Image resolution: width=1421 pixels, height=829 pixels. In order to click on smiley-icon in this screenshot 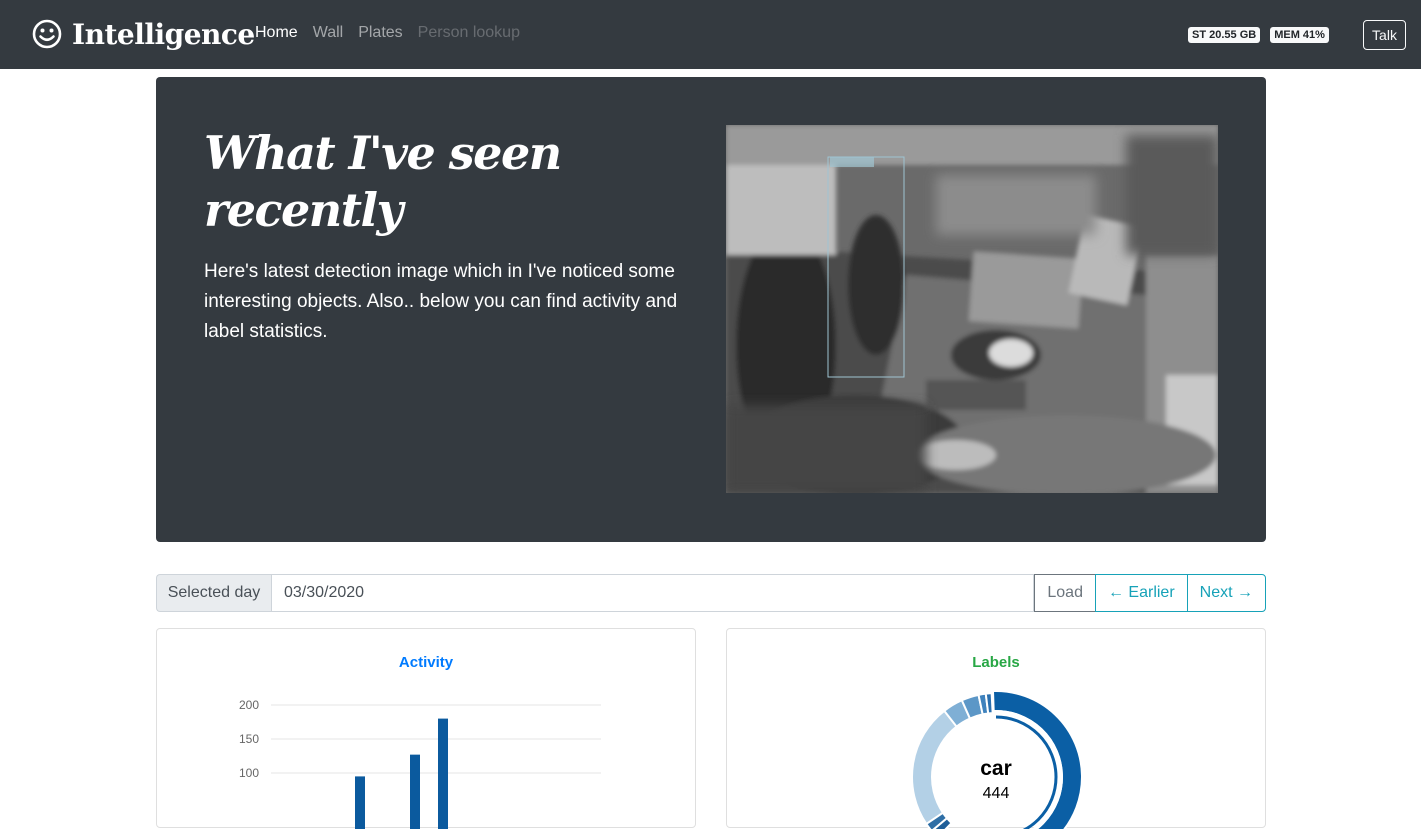, I will do `click(47, 34)`.